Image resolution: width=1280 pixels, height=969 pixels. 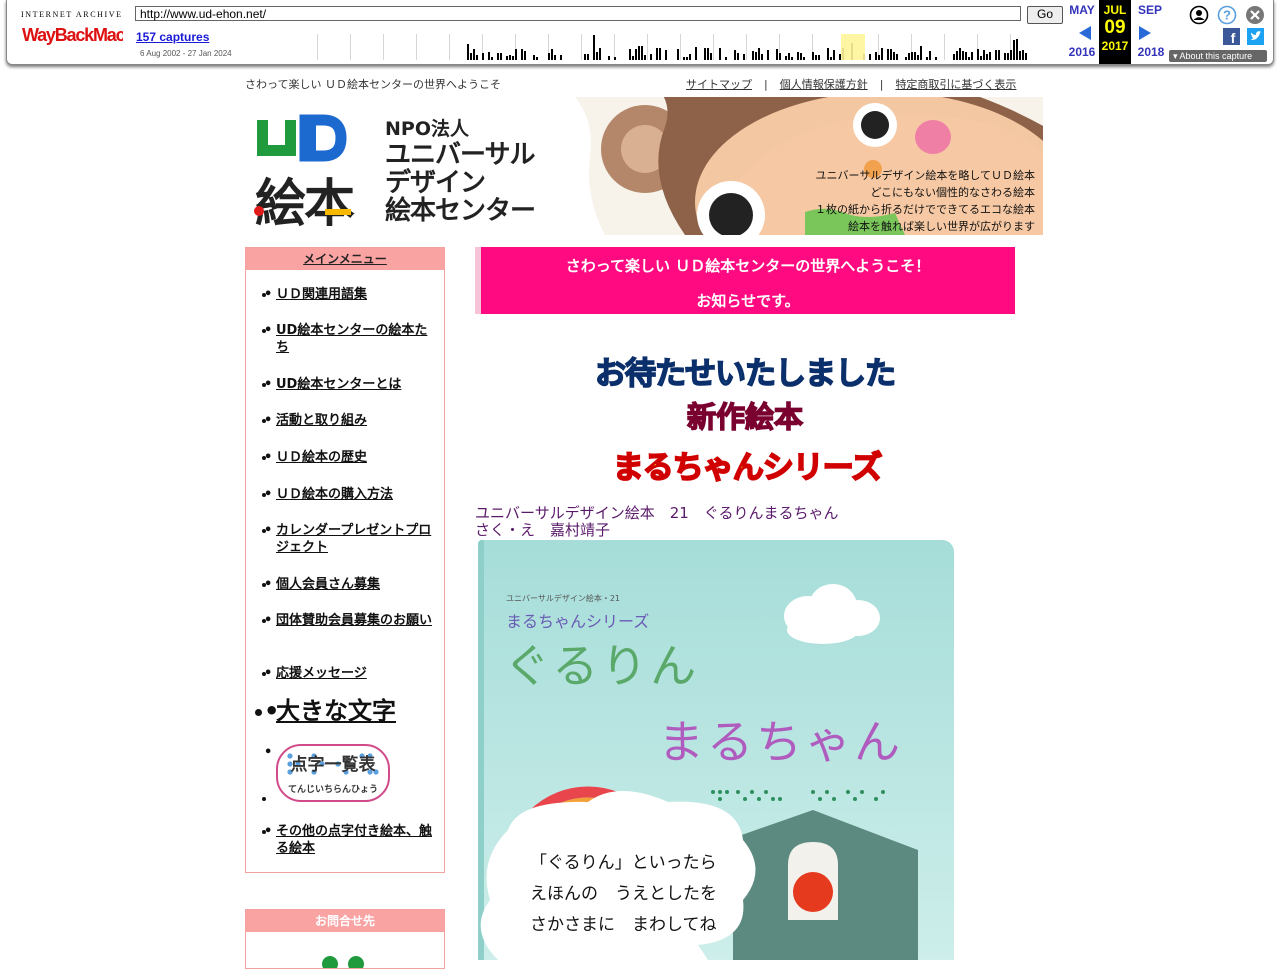 I want to click on header-tagline-line: １枚の紙から折るだけでできてるエコな絵本, so click(x=925, y=209).